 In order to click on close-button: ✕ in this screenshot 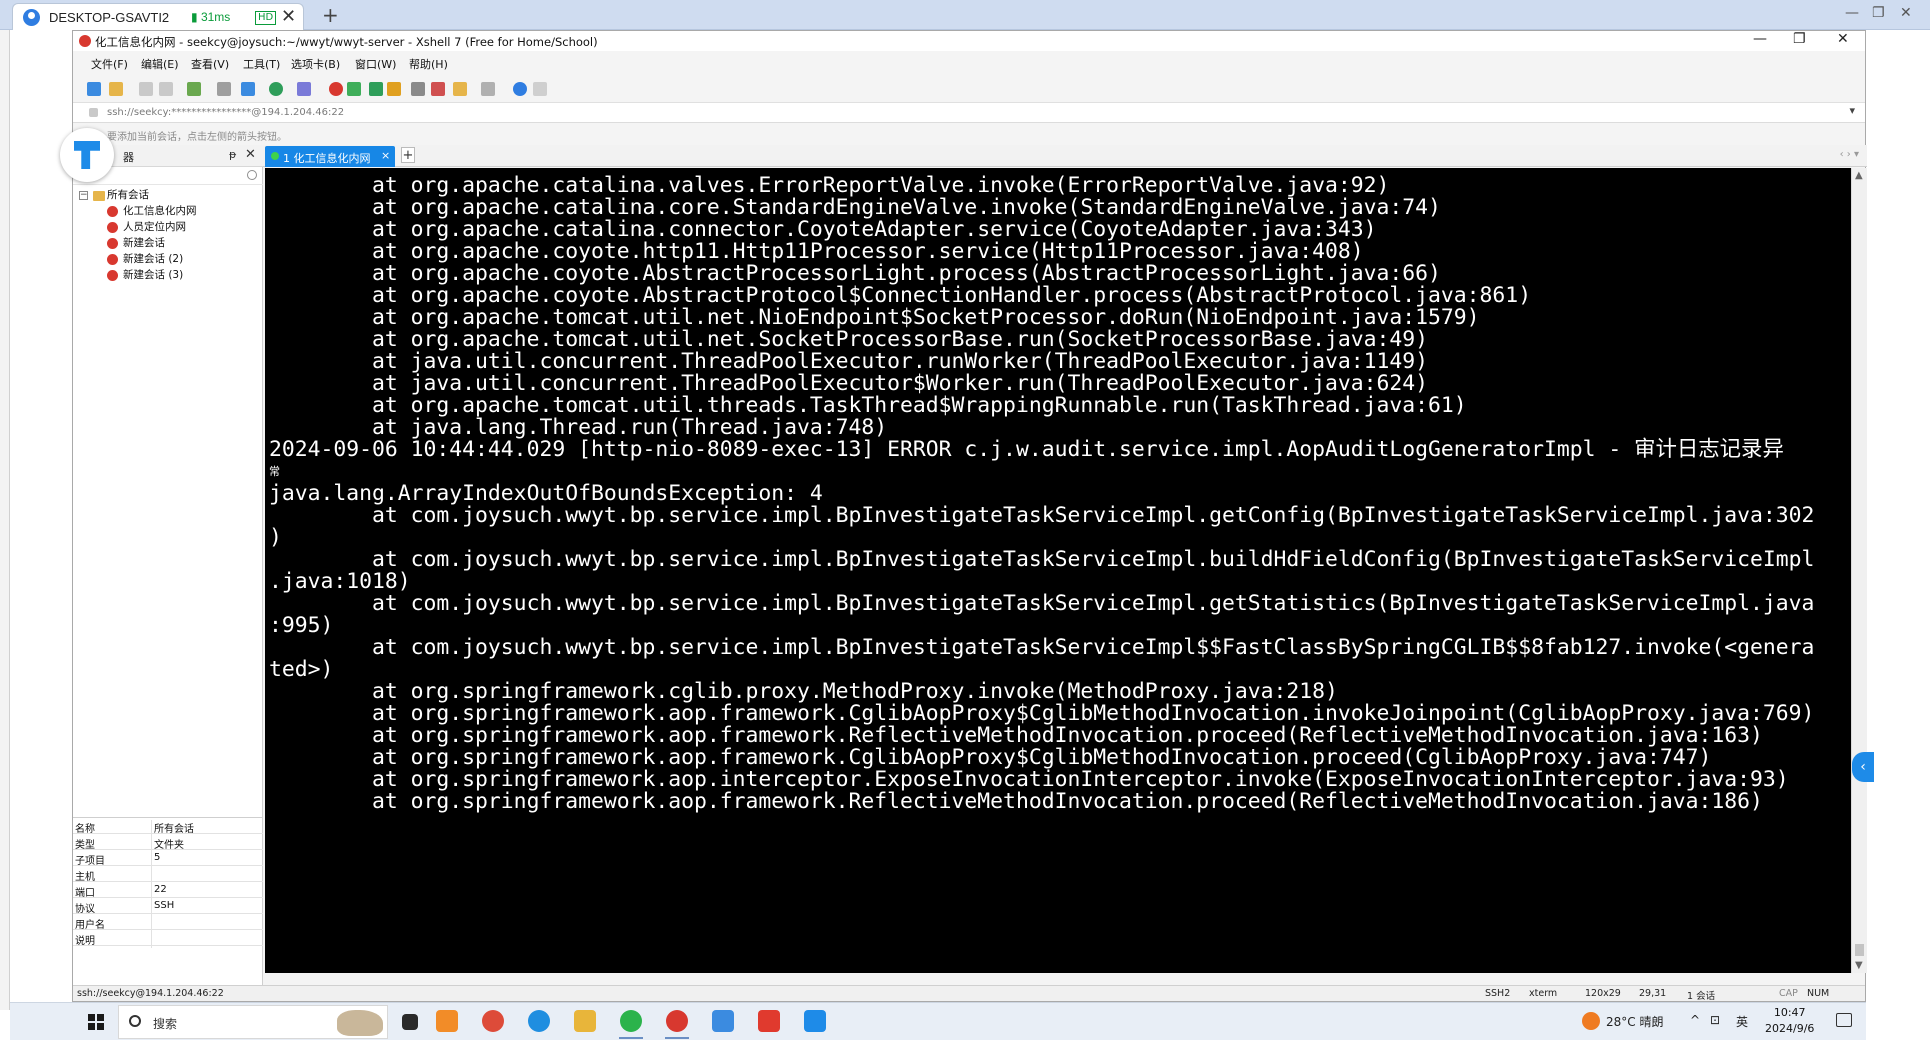, I will do `click(1843, 39)`.